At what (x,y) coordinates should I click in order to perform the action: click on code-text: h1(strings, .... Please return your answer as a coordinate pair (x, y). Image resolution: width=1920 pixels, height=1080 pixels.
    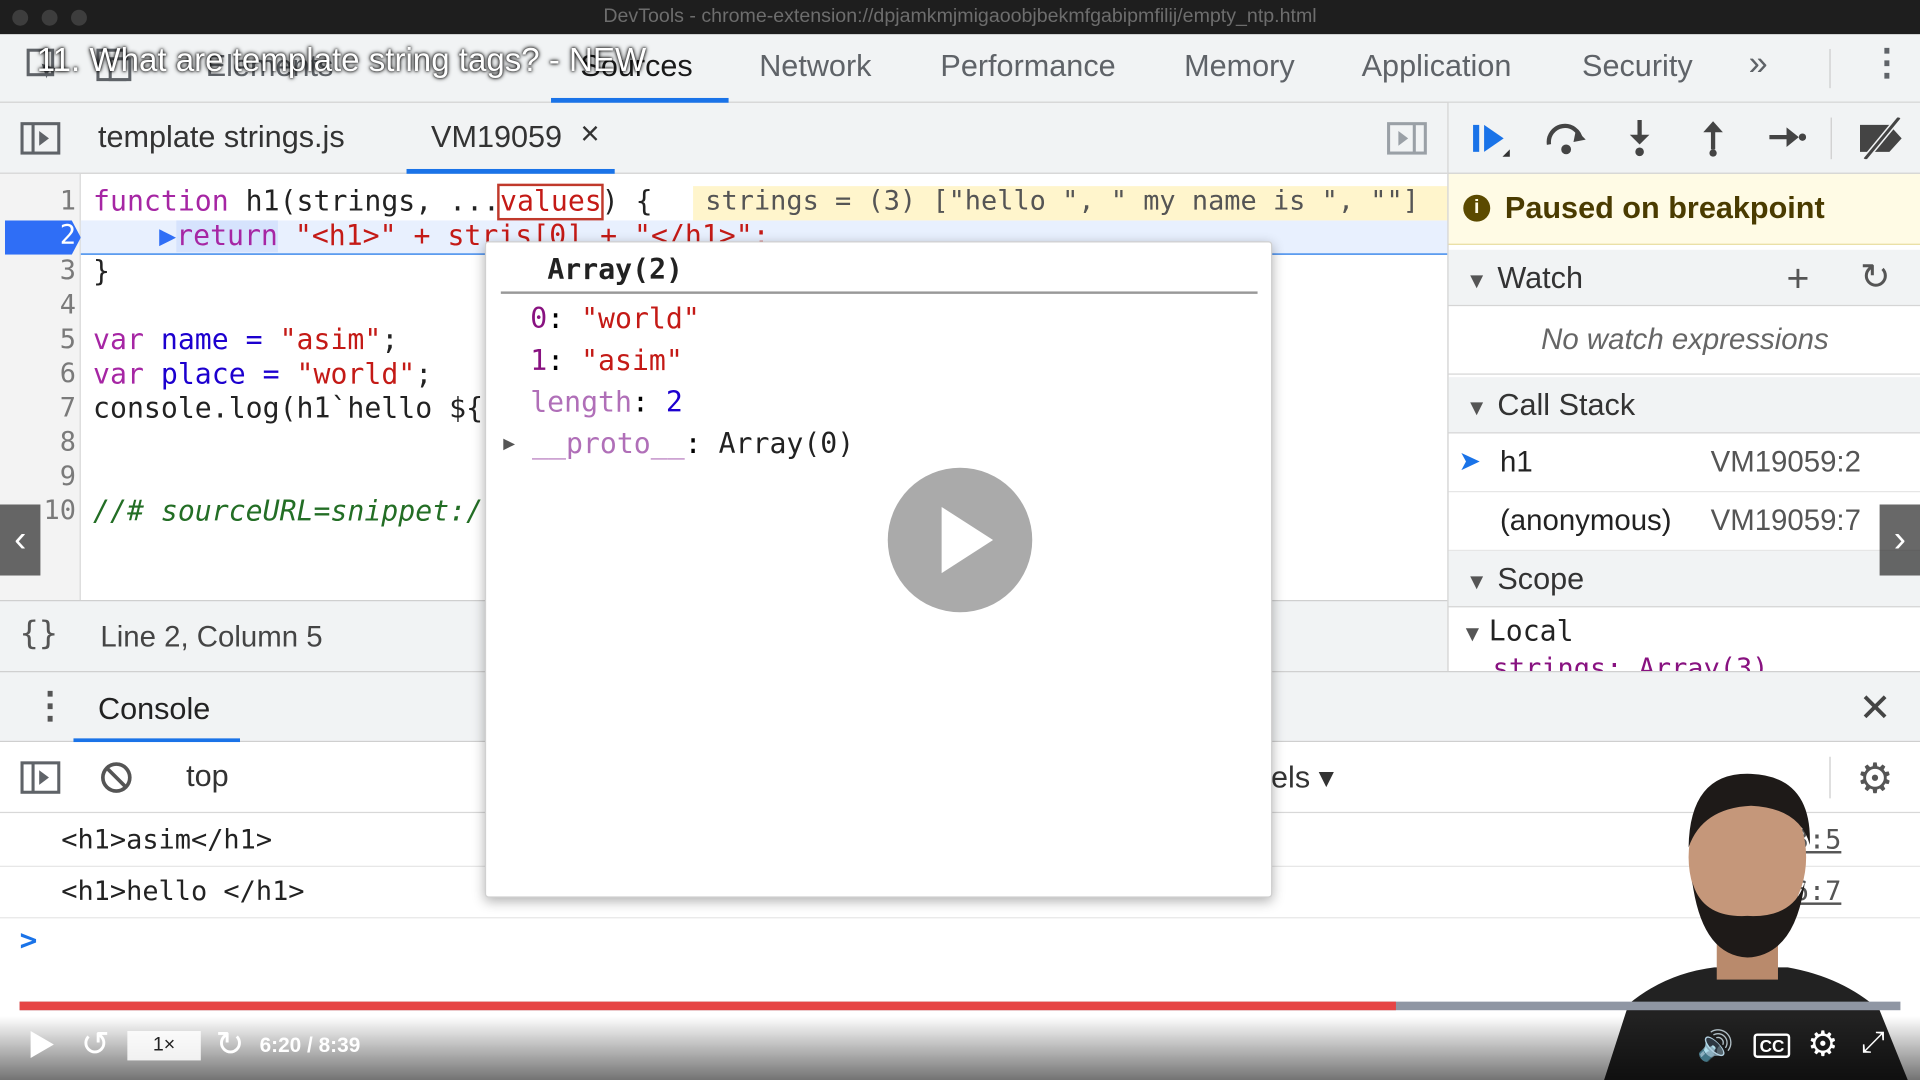
    Looking at the image, I should click on (364, 202).